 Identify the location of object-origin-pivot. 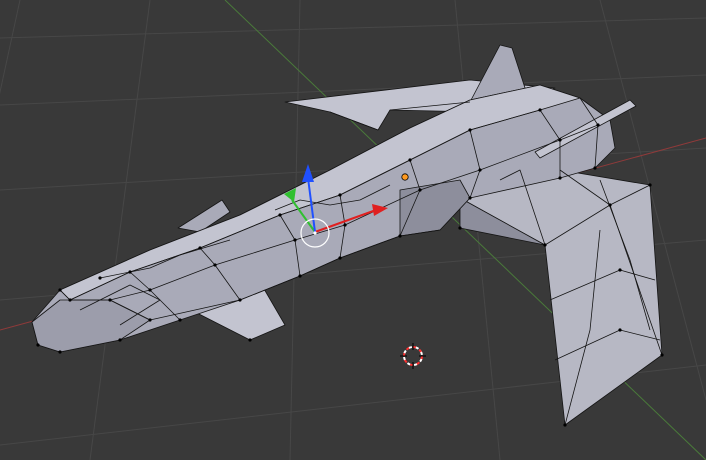
(405, 177).